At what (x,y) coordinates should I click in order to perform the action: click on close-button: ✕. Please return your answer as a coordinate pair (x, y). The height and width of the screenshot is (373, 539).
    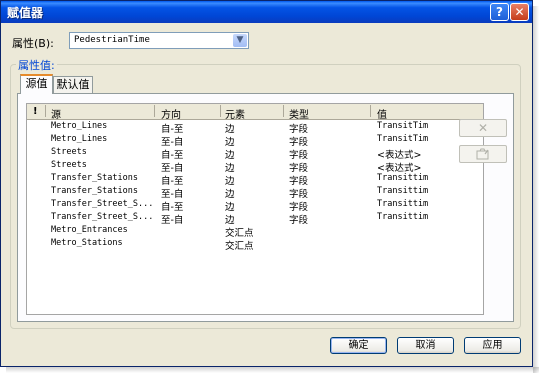
    Looking at the image, I should click on (519, 12).